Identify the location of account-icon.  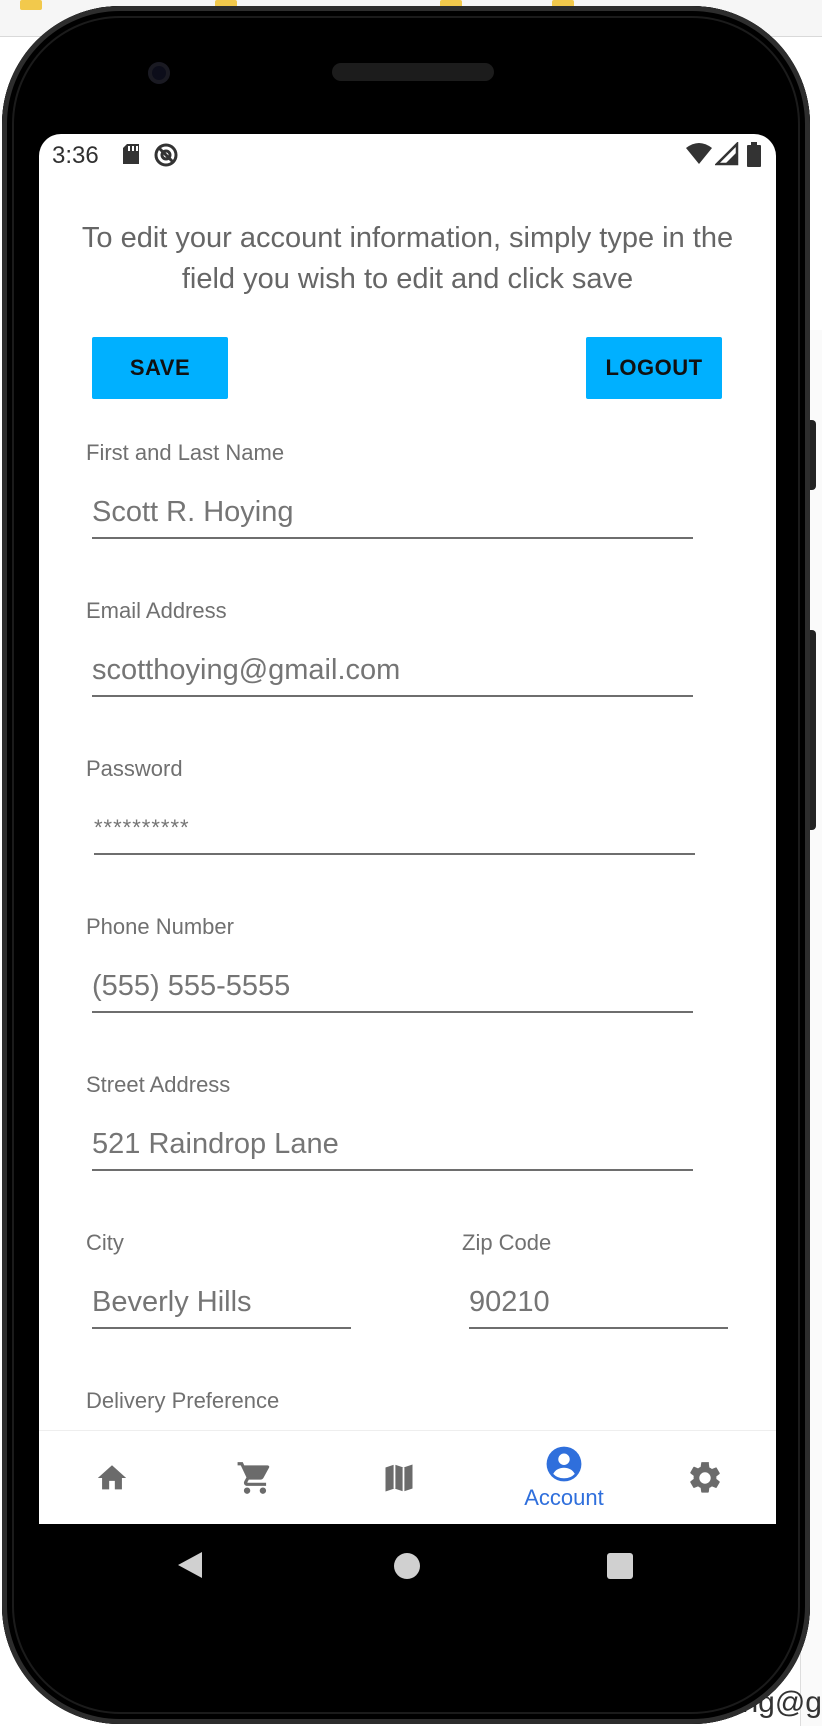
(564, 1464).